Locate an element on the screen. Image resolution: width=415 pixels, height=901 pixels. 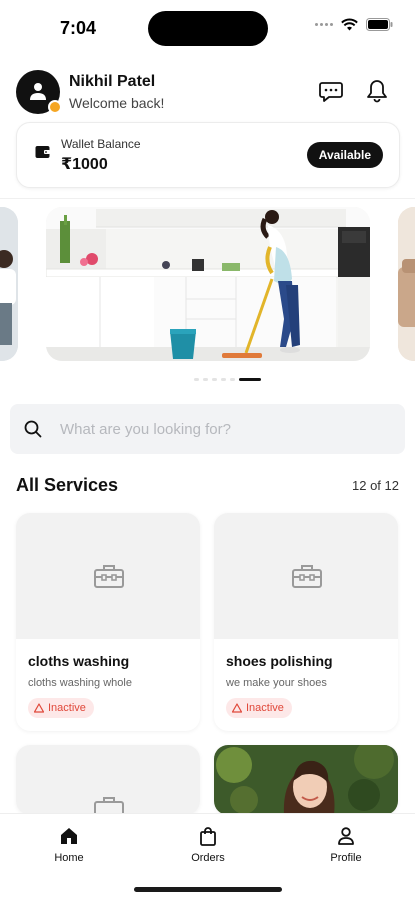
dynamic-island is located at coordinates (208, 28).